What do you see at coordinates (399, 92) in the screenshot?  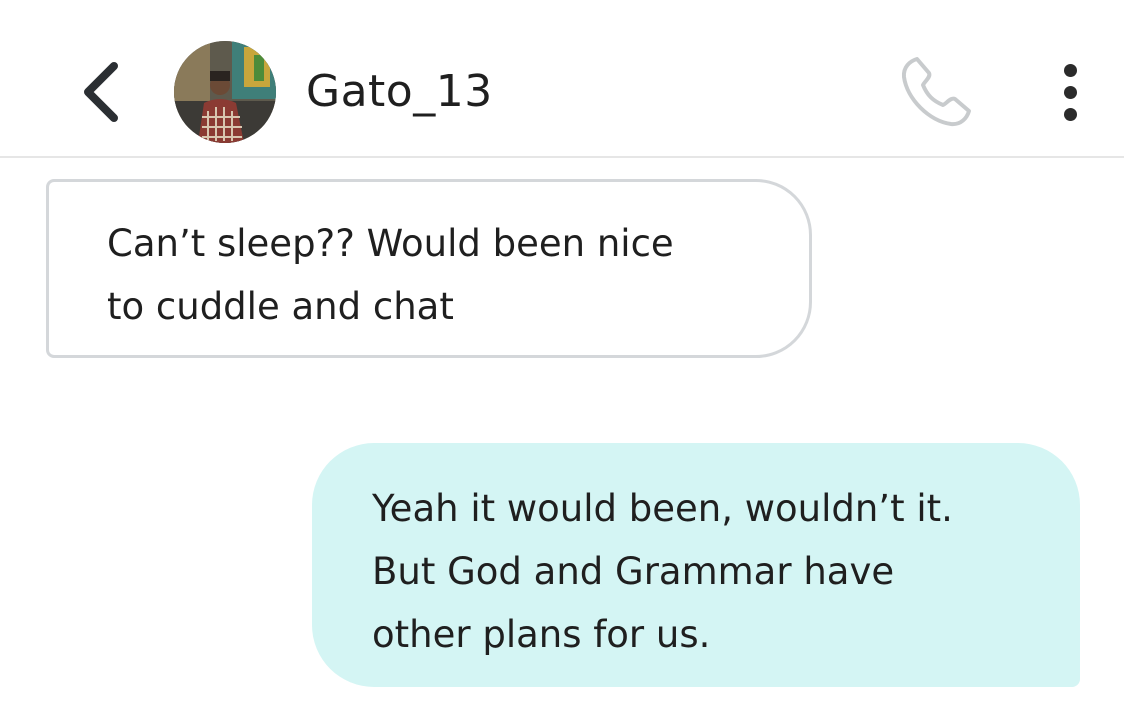 I see `contact-name: Gato_13` at bounding box center [399, 92].